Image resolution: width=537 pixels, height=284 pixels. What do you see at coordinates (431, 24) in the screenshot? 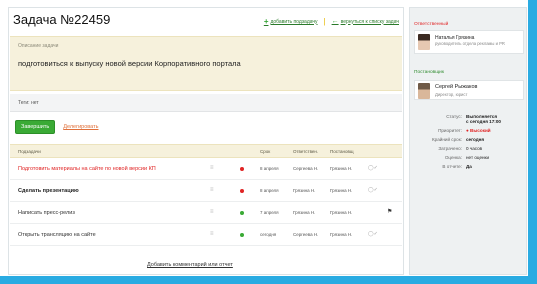
I see `responsible-title: Ответственный` at bounding box center [431, 24].